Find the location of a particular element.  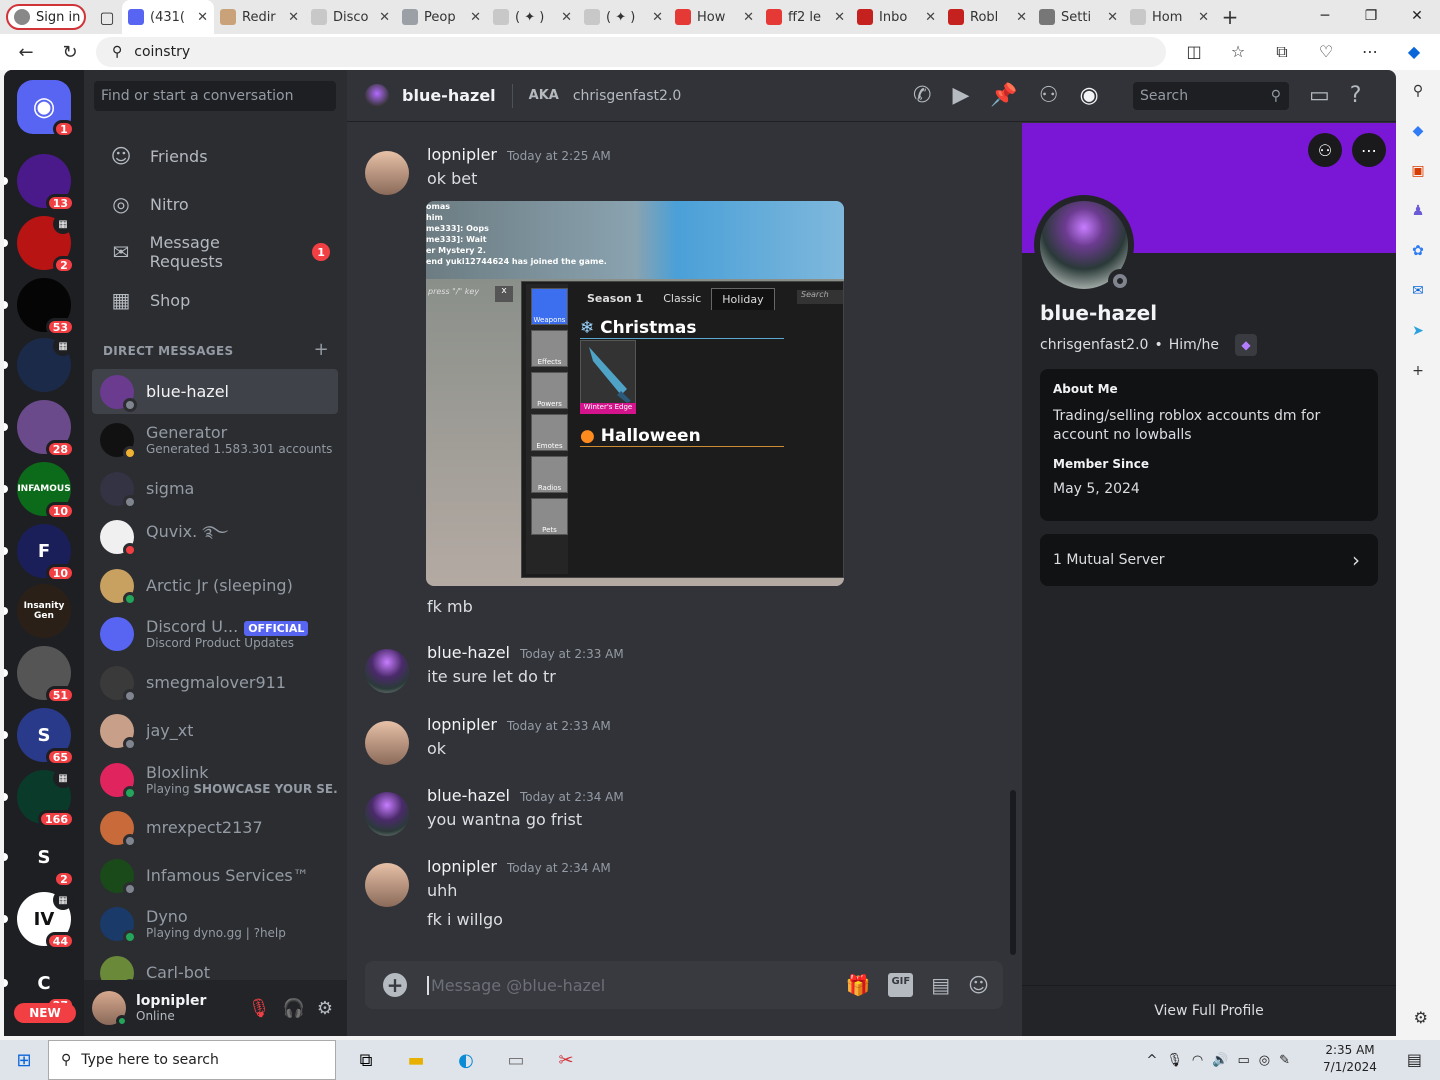

shopping-icon: ◆ is located at coordinates (1418, 131).